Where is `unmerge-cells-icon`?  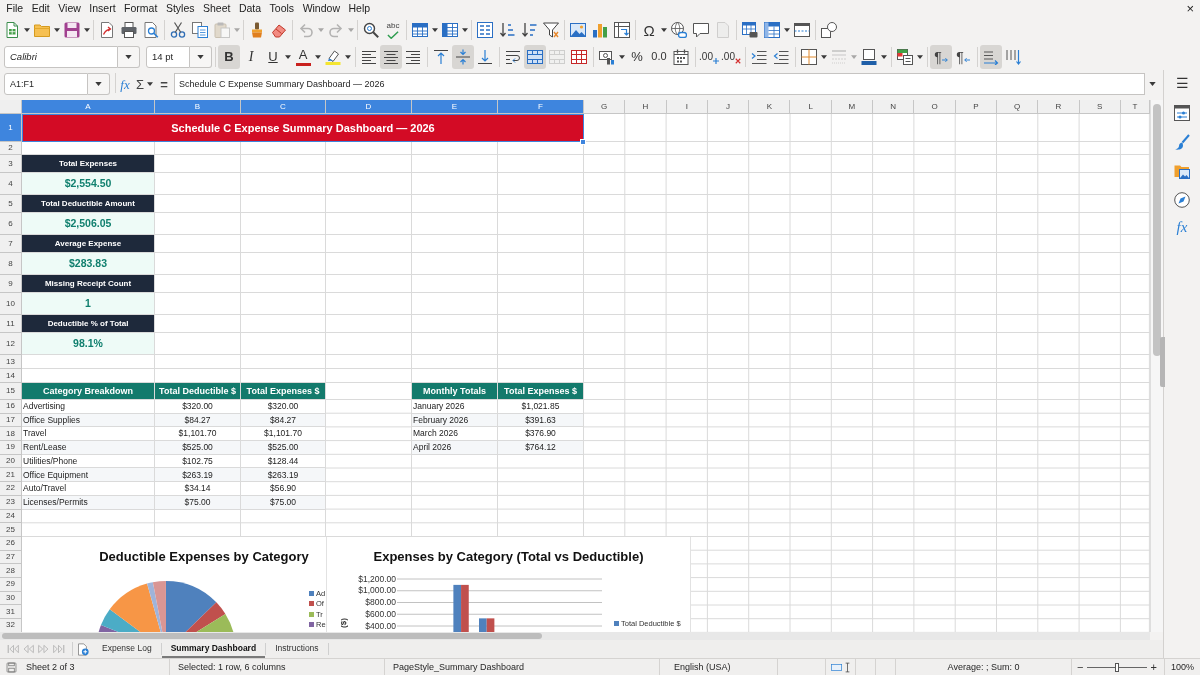
unmerge-cells-icon is located at coordinates (579, 56).